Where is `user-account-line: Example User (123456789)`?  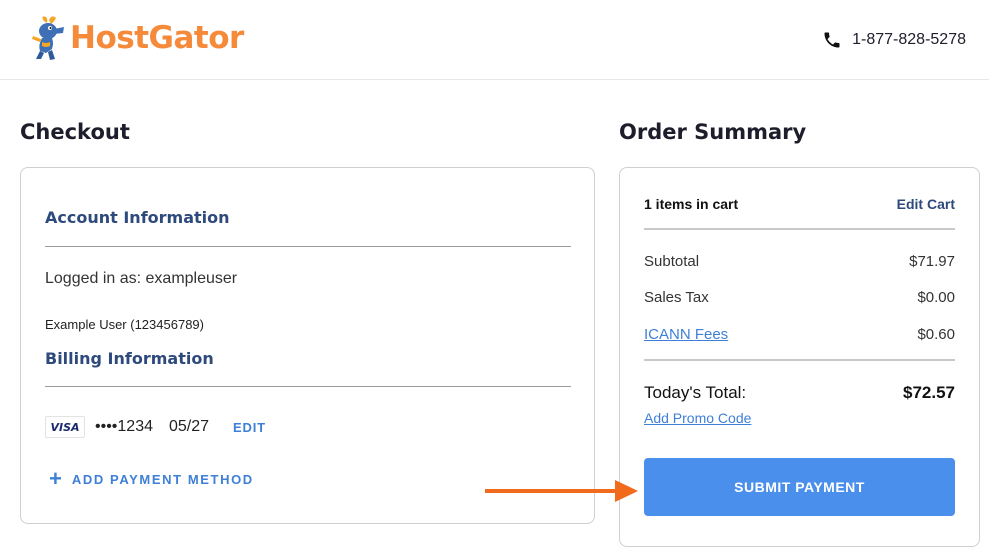 user-account-line: Example User (123456789) is located at coordinates (124, 324).